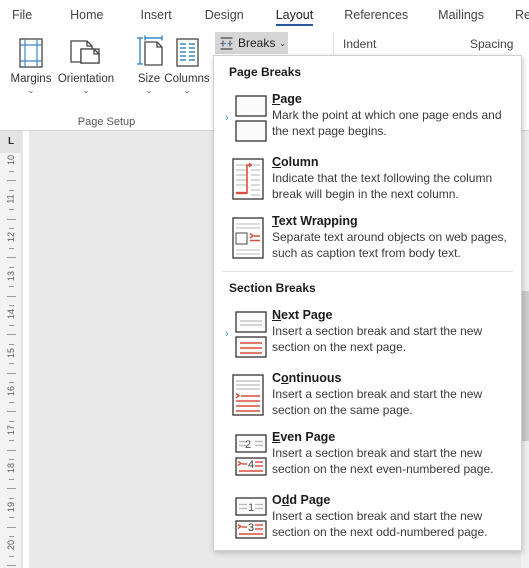  What do you see at coordinates (246, 117) in the screenshot?
I see `page-break-icon: ›` at bounding box center [246, 117].